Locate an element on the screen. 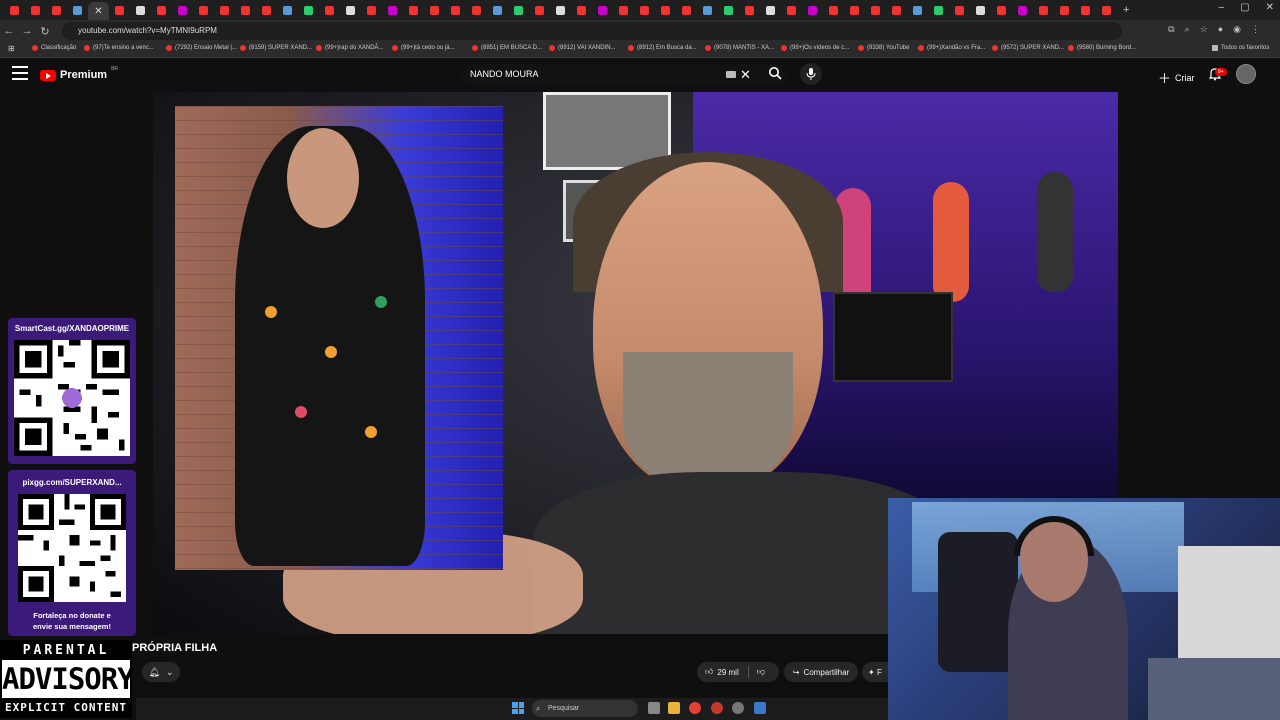 The width and height of the screenshot is (1280, 720). close-window-button: ✕ is located at coordinates (1270, 7).